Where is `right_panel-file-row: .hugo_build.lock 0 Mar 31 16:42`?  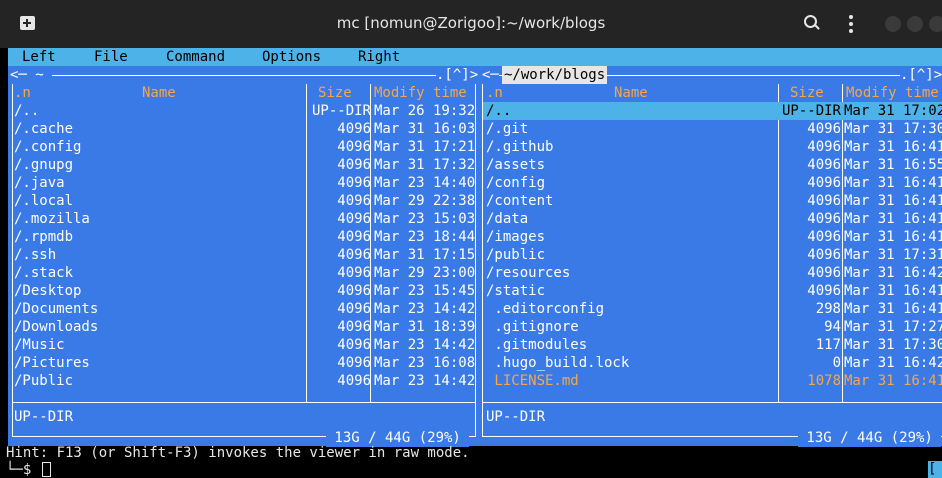 right_panel-file-row: .hugo_build.lock 0 Mar 31 16:42 is located at coordinates (712, 363).